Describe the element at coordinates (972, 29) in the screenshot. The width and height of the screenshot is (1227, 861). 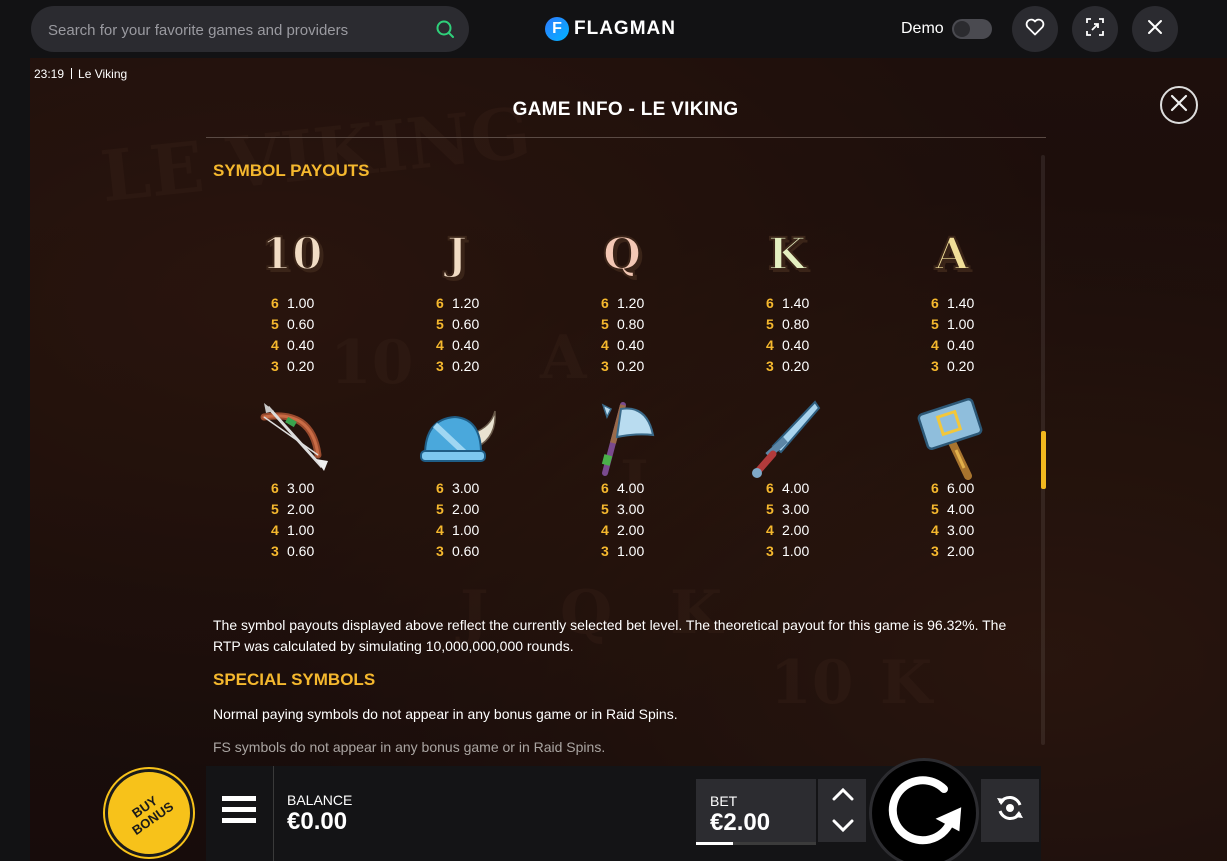
I see `demo-toggle` at that location.